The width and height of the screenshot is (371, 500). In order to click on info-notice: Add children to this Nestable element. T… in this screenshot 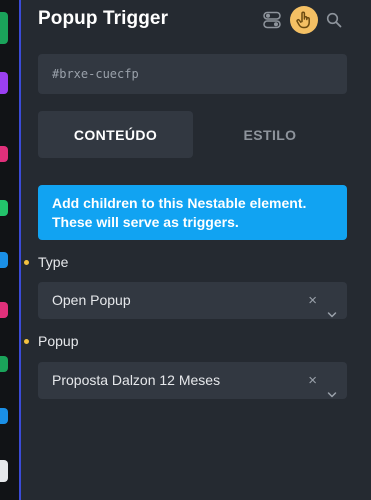, I will do `click(192, 212)`.